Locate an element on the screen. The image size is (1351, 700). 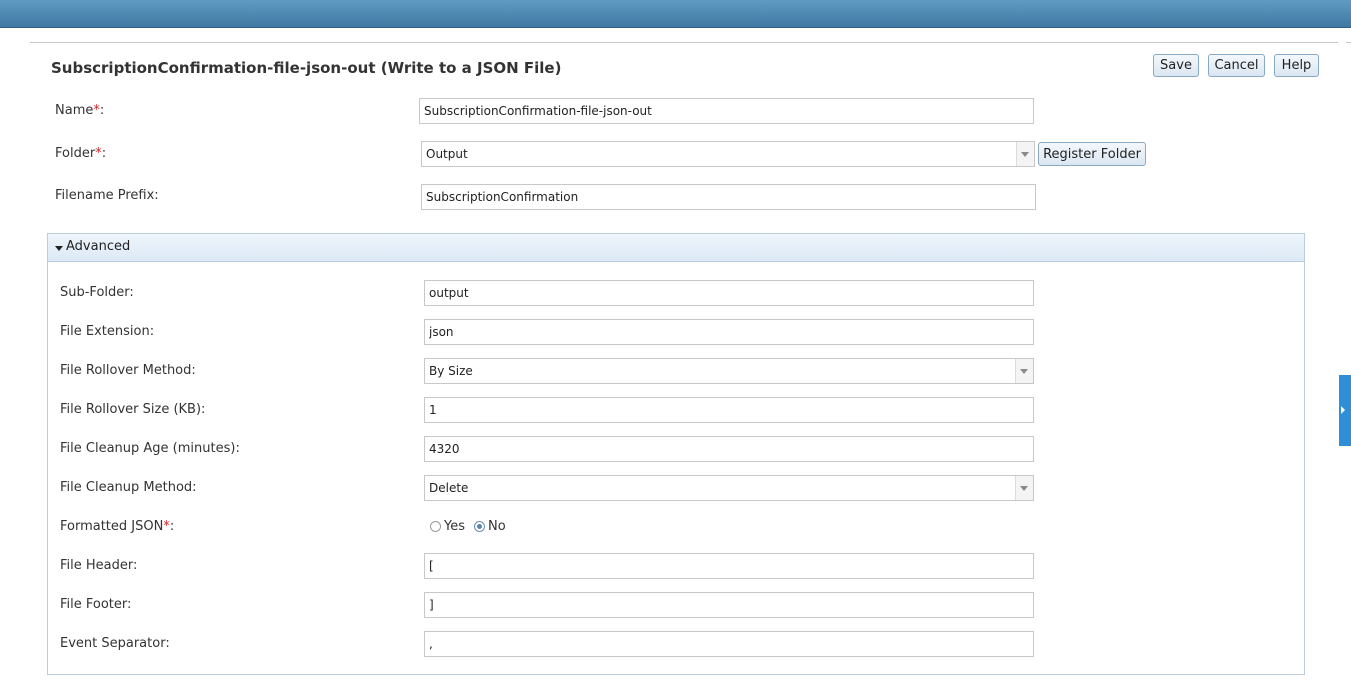
sub-folder-input is located at coordinates (729, 293).